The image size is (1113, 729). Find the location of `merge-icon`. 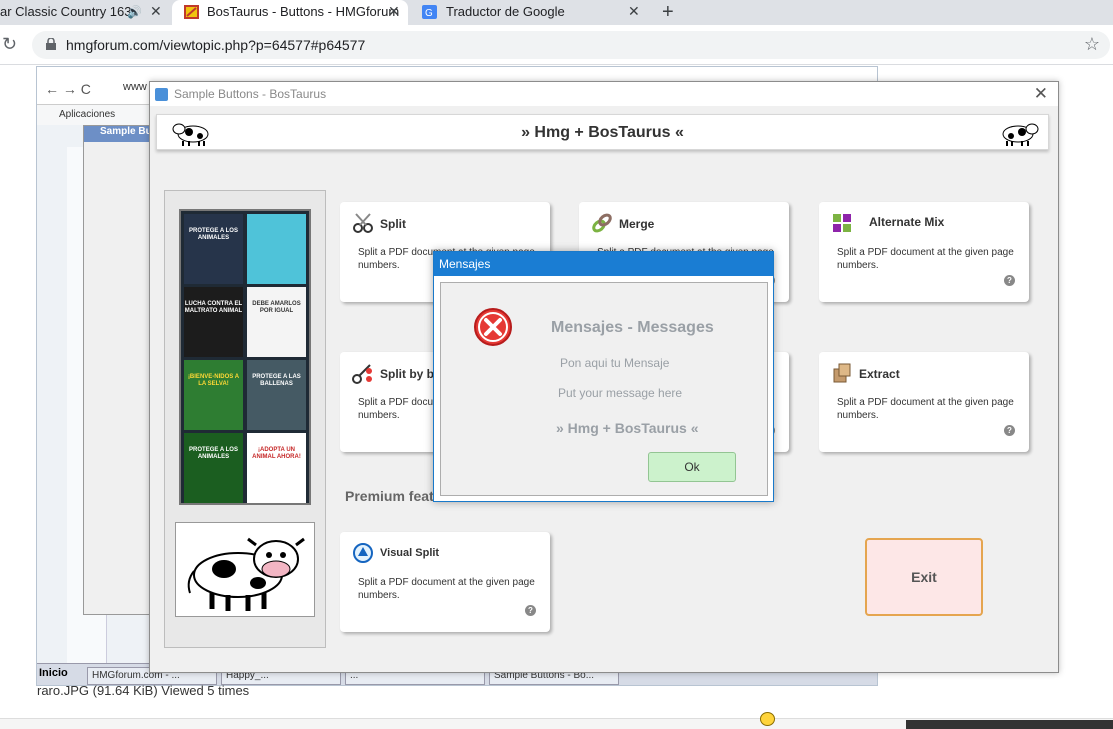

merge-icon is located at coordinates (602, 223).